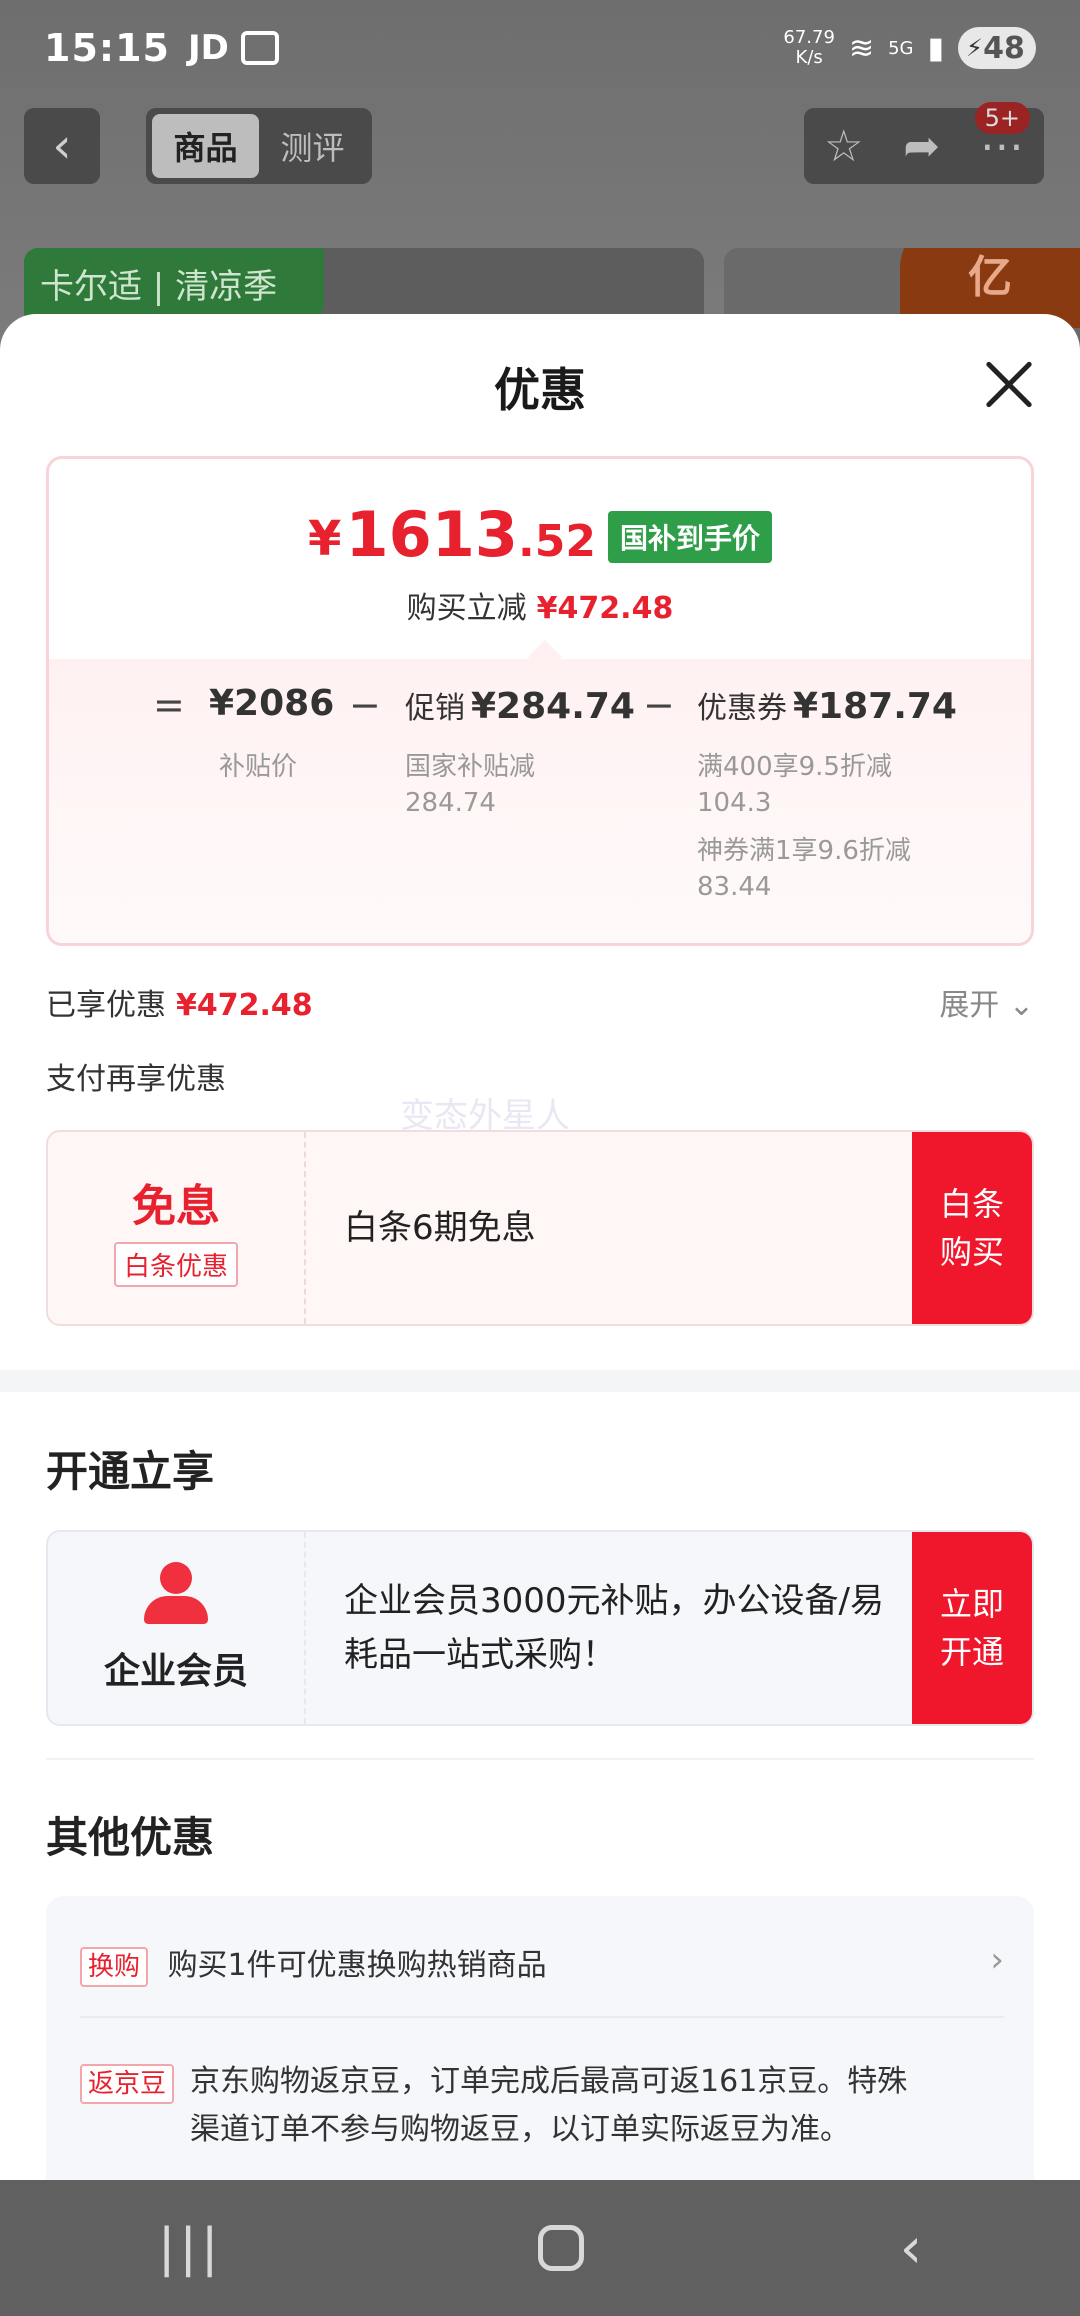 This screenshot has width=1080, height=2316. What do you see at coordinates (540, 1381) in the screenshot?
I see `section-divider` at bounding box center [540, 1381].